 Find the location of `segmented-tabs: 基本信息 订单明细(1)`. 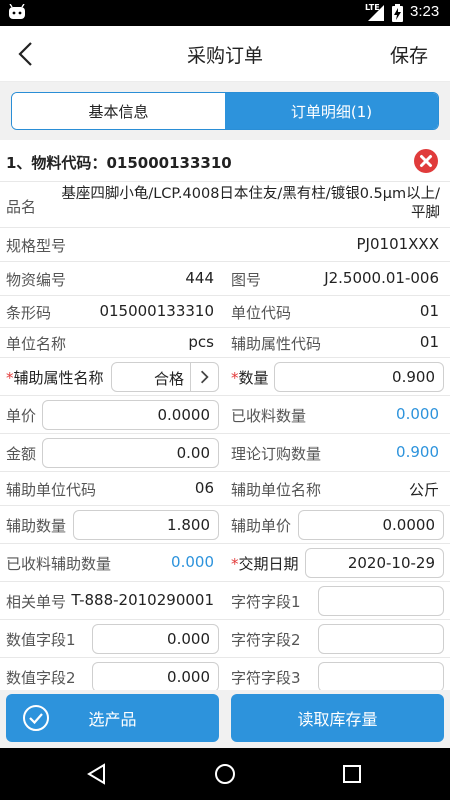

segmented-tabs: 基本信息 订单明细(1) is located at coordinates (225, 111).